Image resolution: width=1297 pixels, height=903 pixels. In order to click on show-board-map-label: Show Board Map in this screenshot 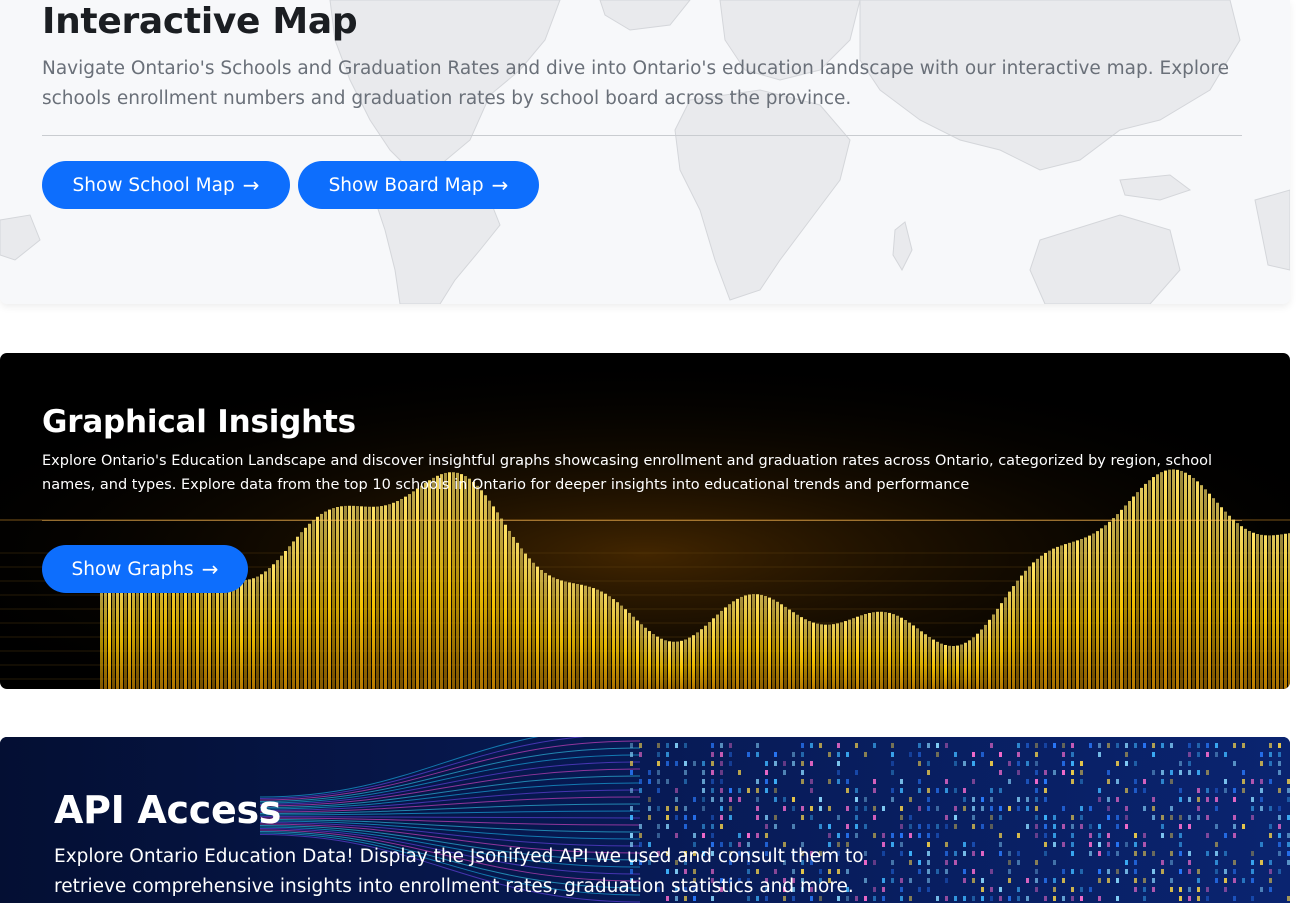, I will do `click(406, 185)`.